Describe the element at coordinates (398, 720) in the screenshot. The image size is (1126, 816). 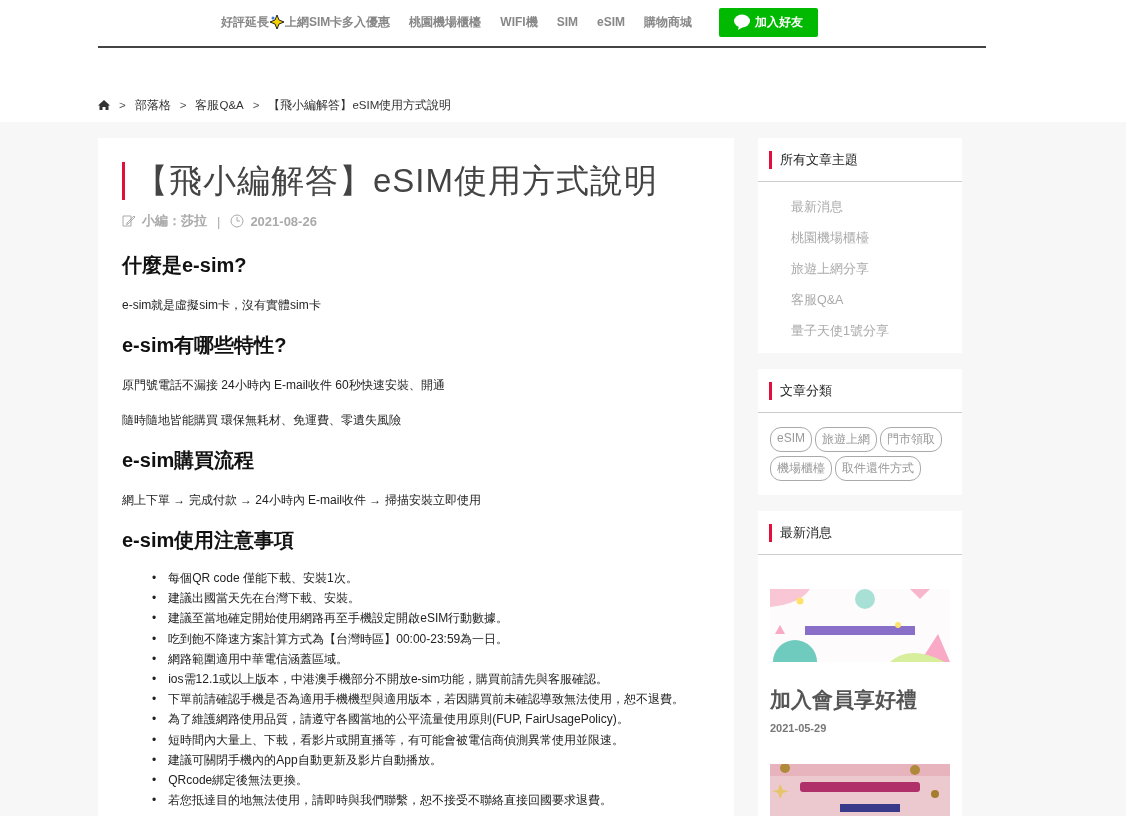
I see `list-item: 為了維護網路使用品質，請遵守各國當地的公平流量使用原則(FUP, FairUsagePolicy)。` at that location.